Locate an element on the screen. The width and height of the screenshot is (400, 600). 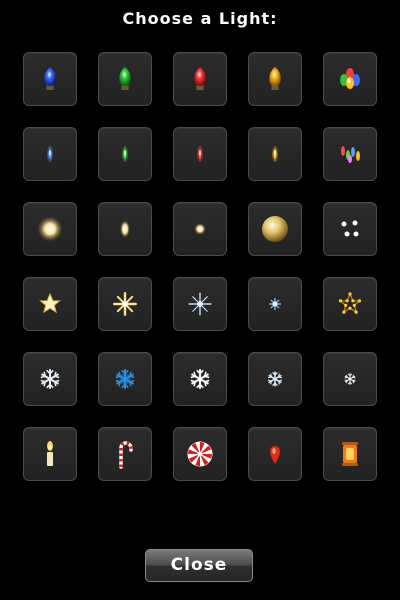
dot-cluster-icon is located at coordinates (350, 229).